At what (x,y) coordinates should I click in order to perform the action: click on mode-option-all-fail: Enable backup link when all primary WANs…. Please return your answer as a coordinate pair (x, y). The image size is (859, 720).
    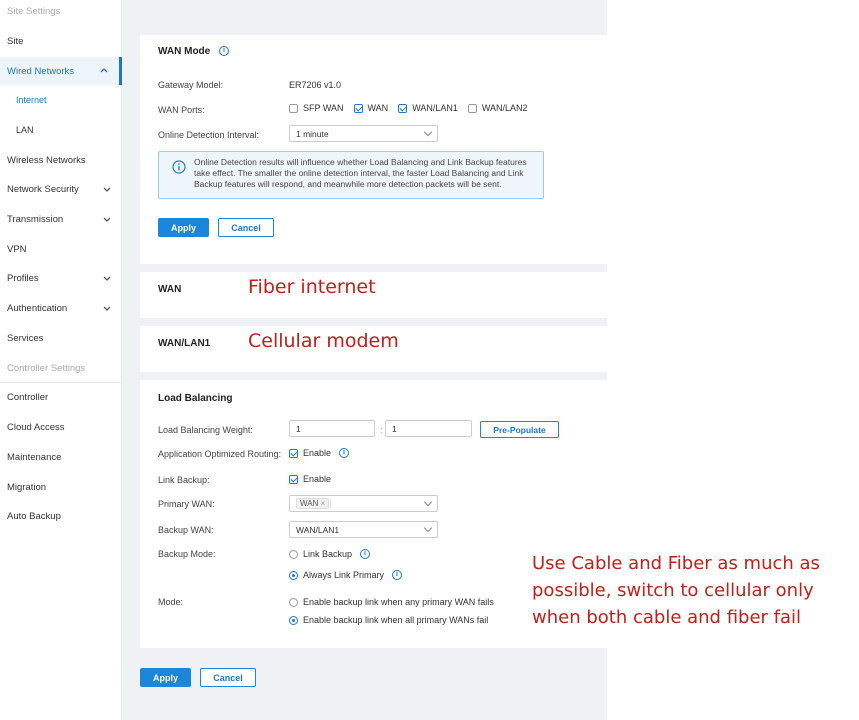
    Looking at the image, I should click on (388, 620).